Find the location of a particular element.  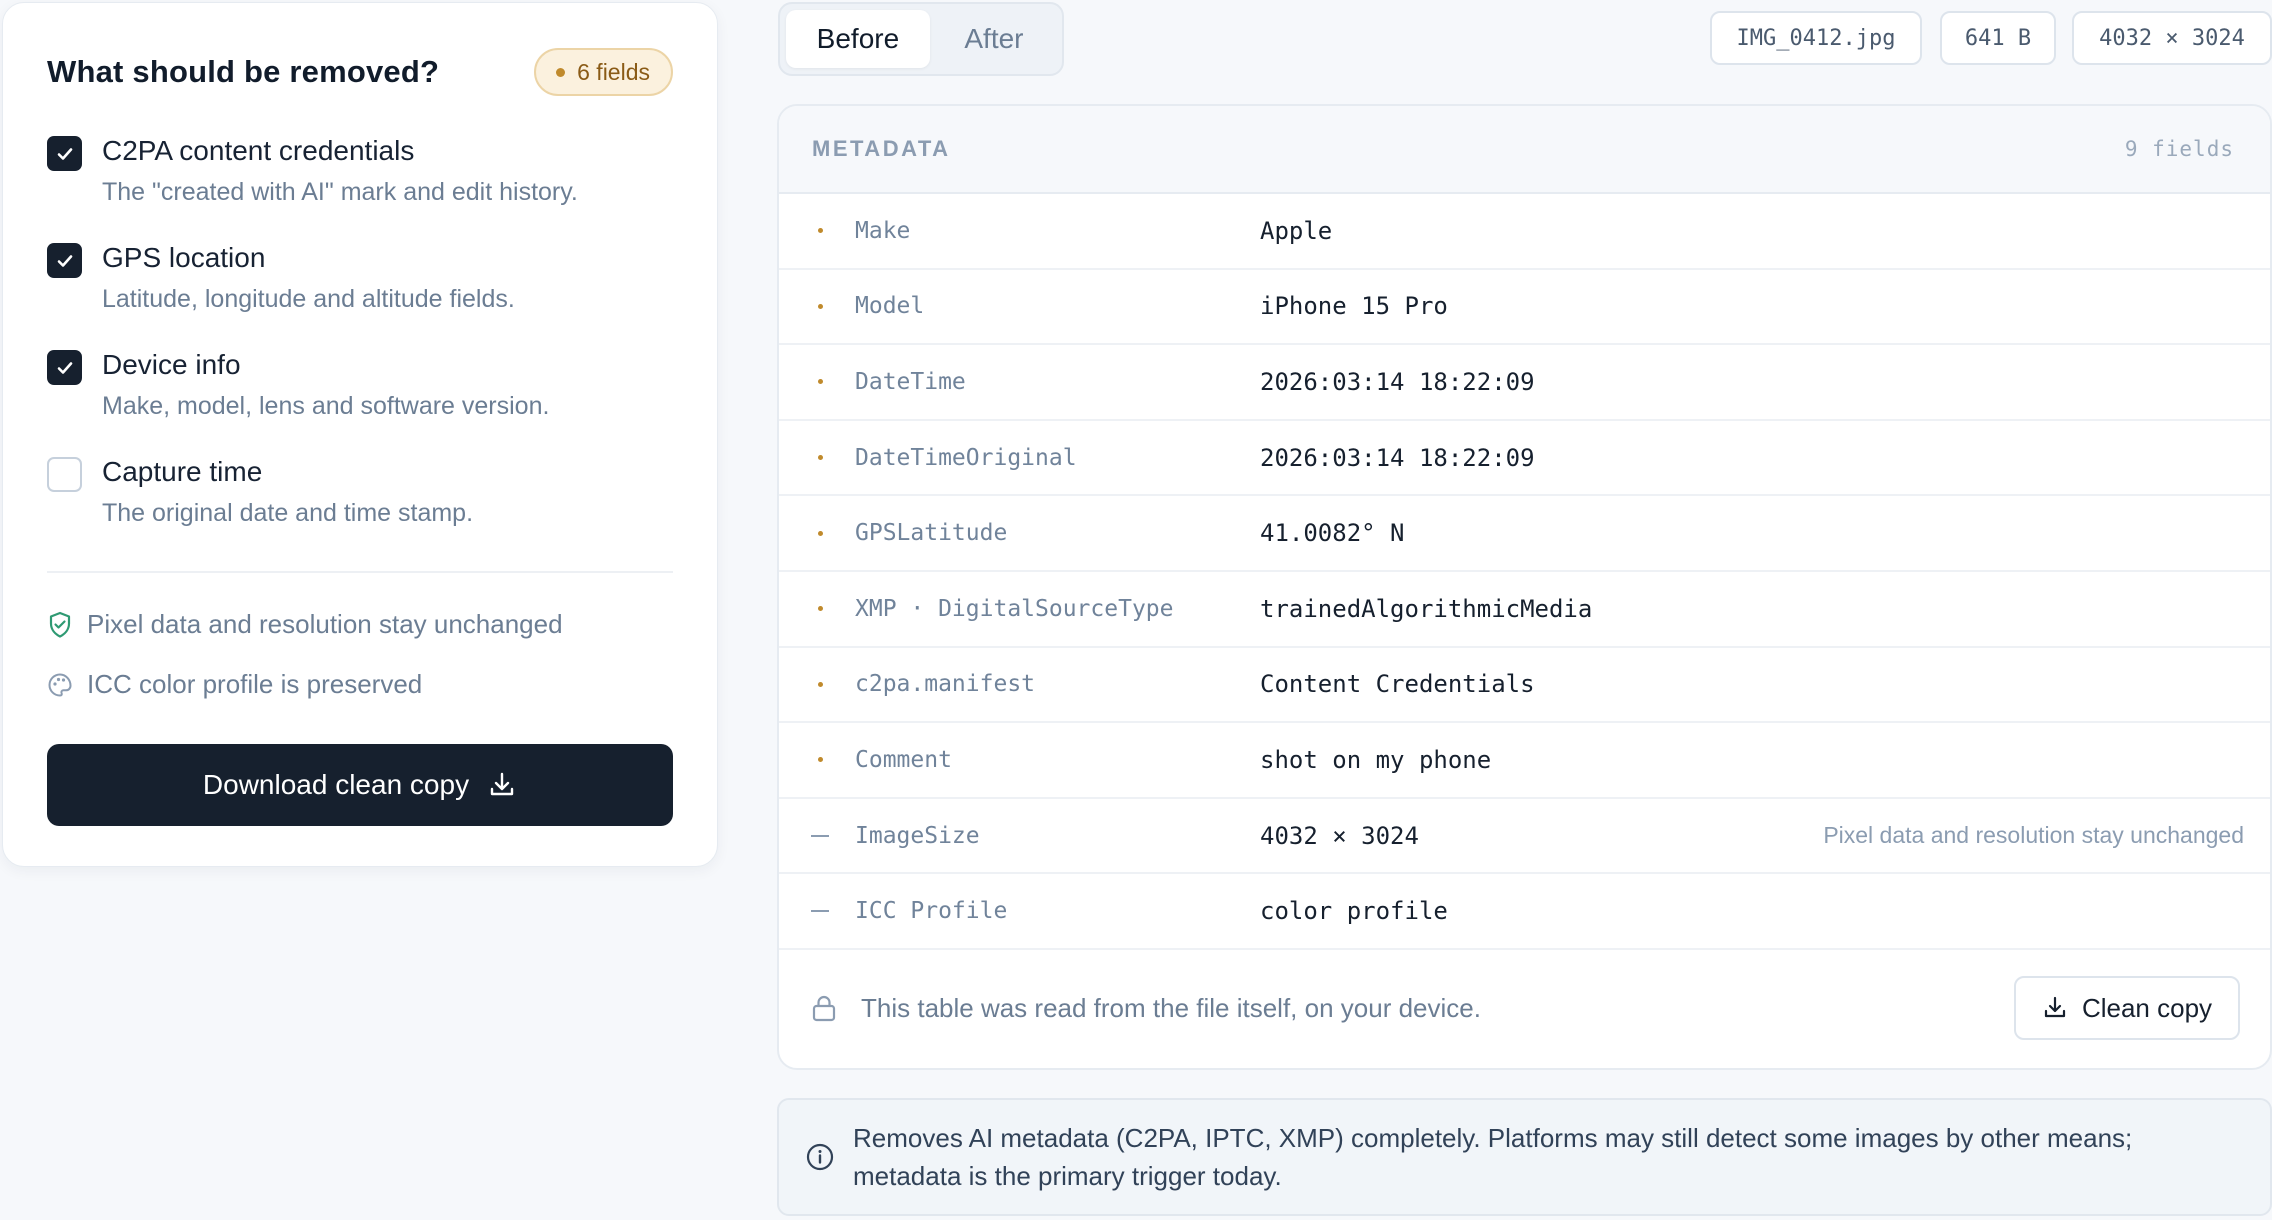

clean-copy-label: Clean copy is located at coordinates (2147, 1007).